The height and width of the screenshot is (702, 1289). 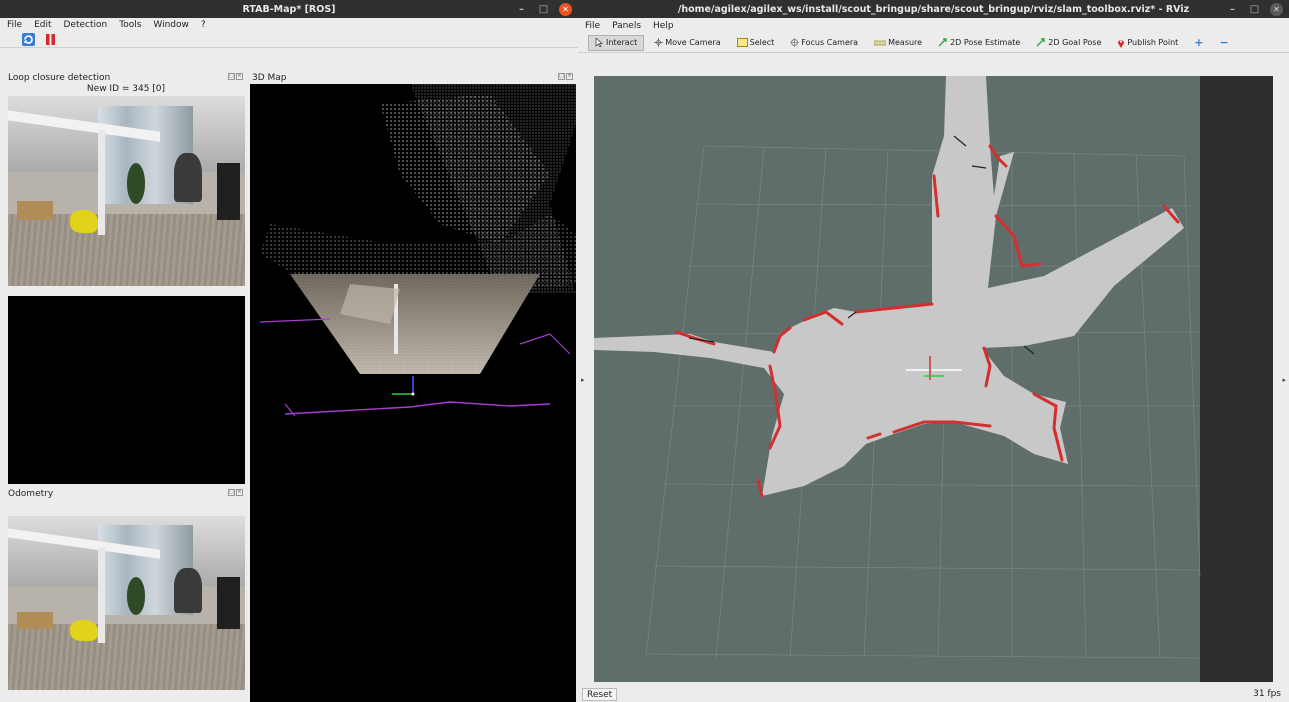 I want to click on loop-closure-header: Loop closure detection □ ✕, so click(x=126, y=78).